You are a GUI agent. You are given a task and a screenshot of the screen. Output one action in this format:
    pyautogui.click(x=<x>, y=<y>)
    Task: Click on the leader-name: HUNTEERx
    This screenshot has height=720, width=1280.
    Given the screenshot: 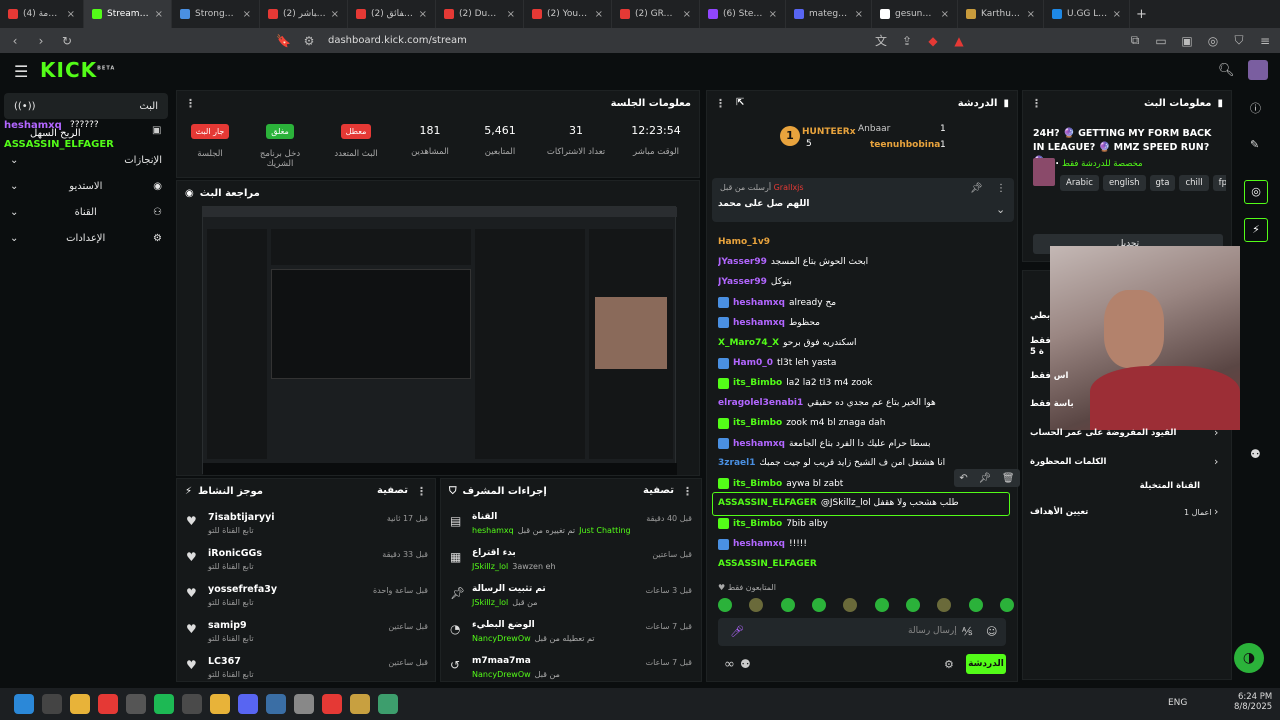 What is the action you would take?
    pyautogui.click(x=829, y=132)
    